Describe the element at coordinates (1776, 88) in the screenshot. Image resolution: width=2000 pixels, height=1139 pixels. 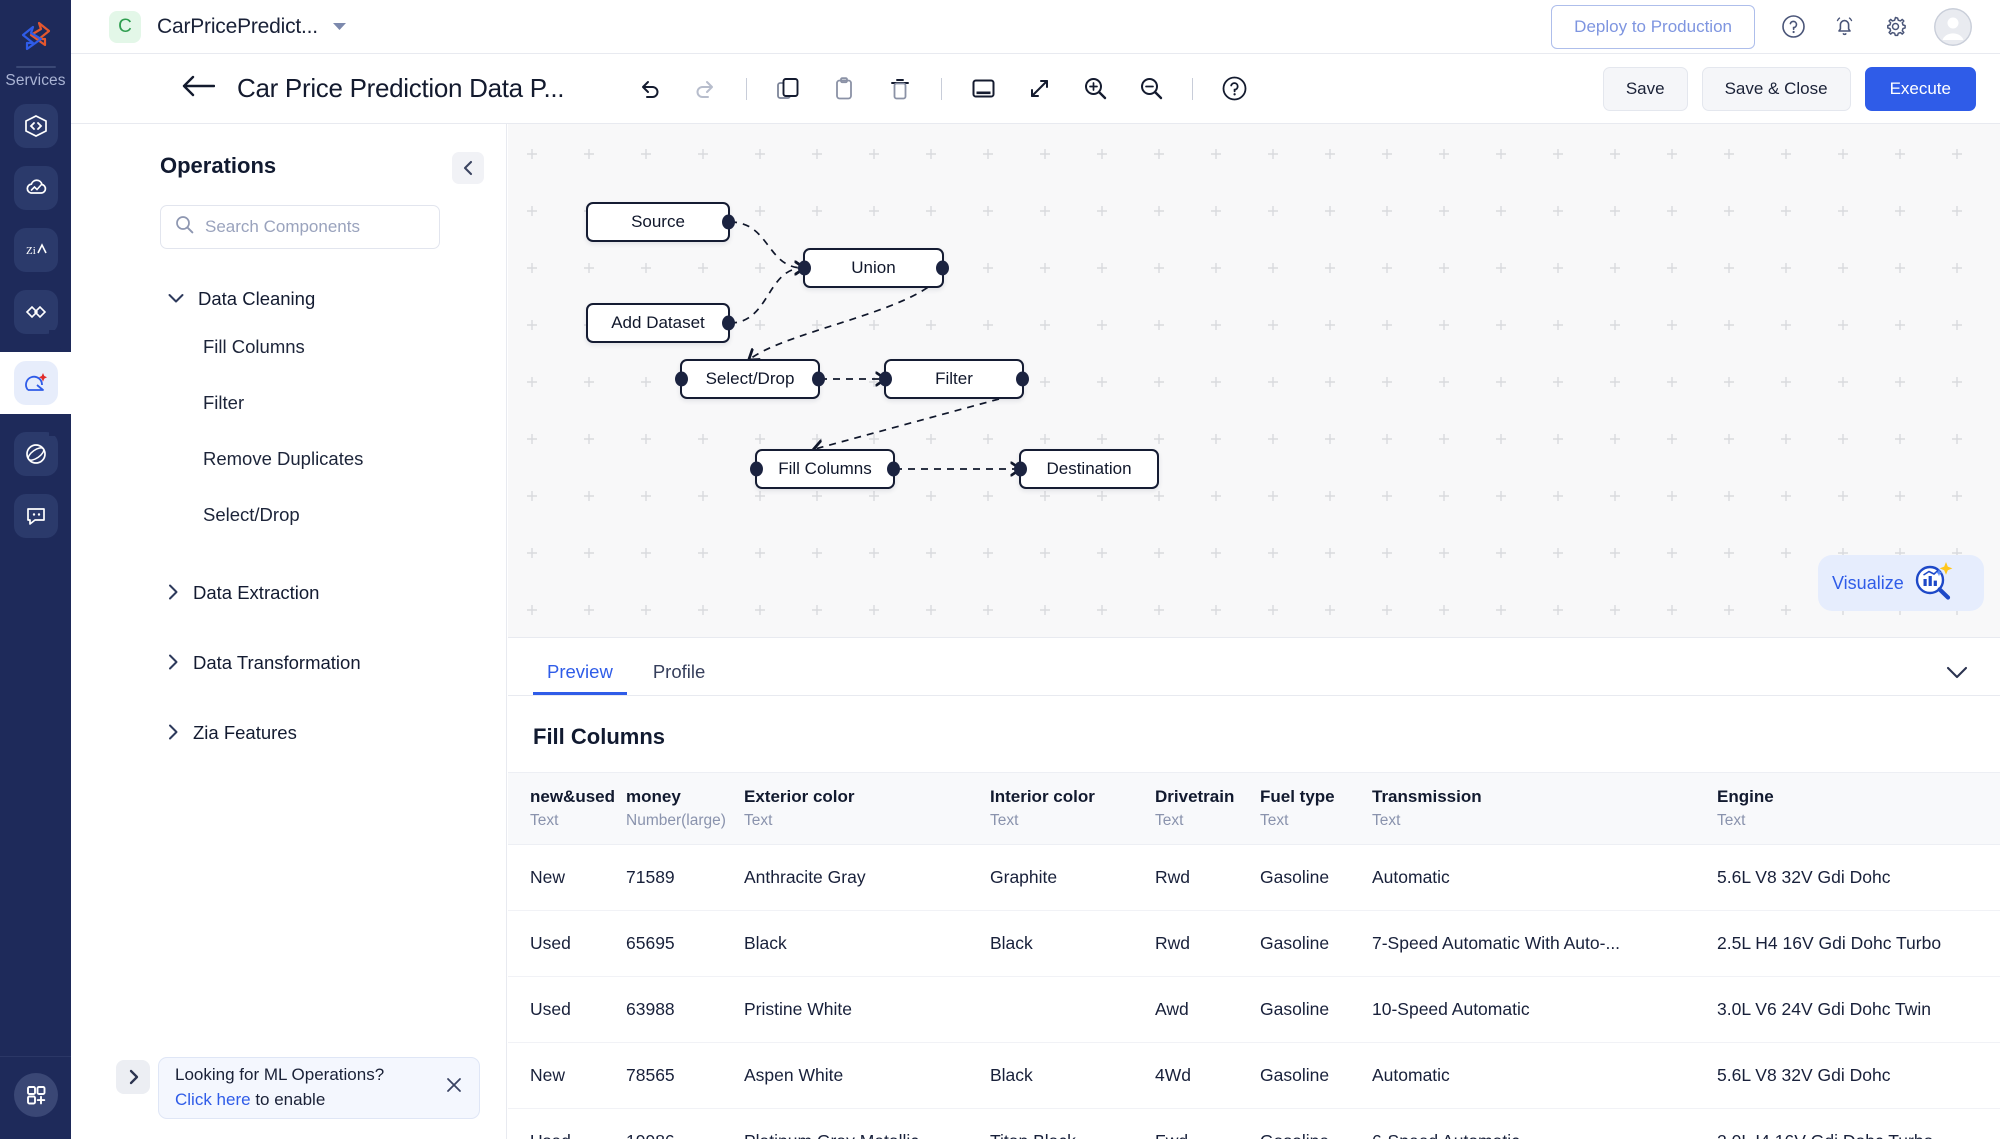
I see `save-and-close-button: Save & Close` at that location.